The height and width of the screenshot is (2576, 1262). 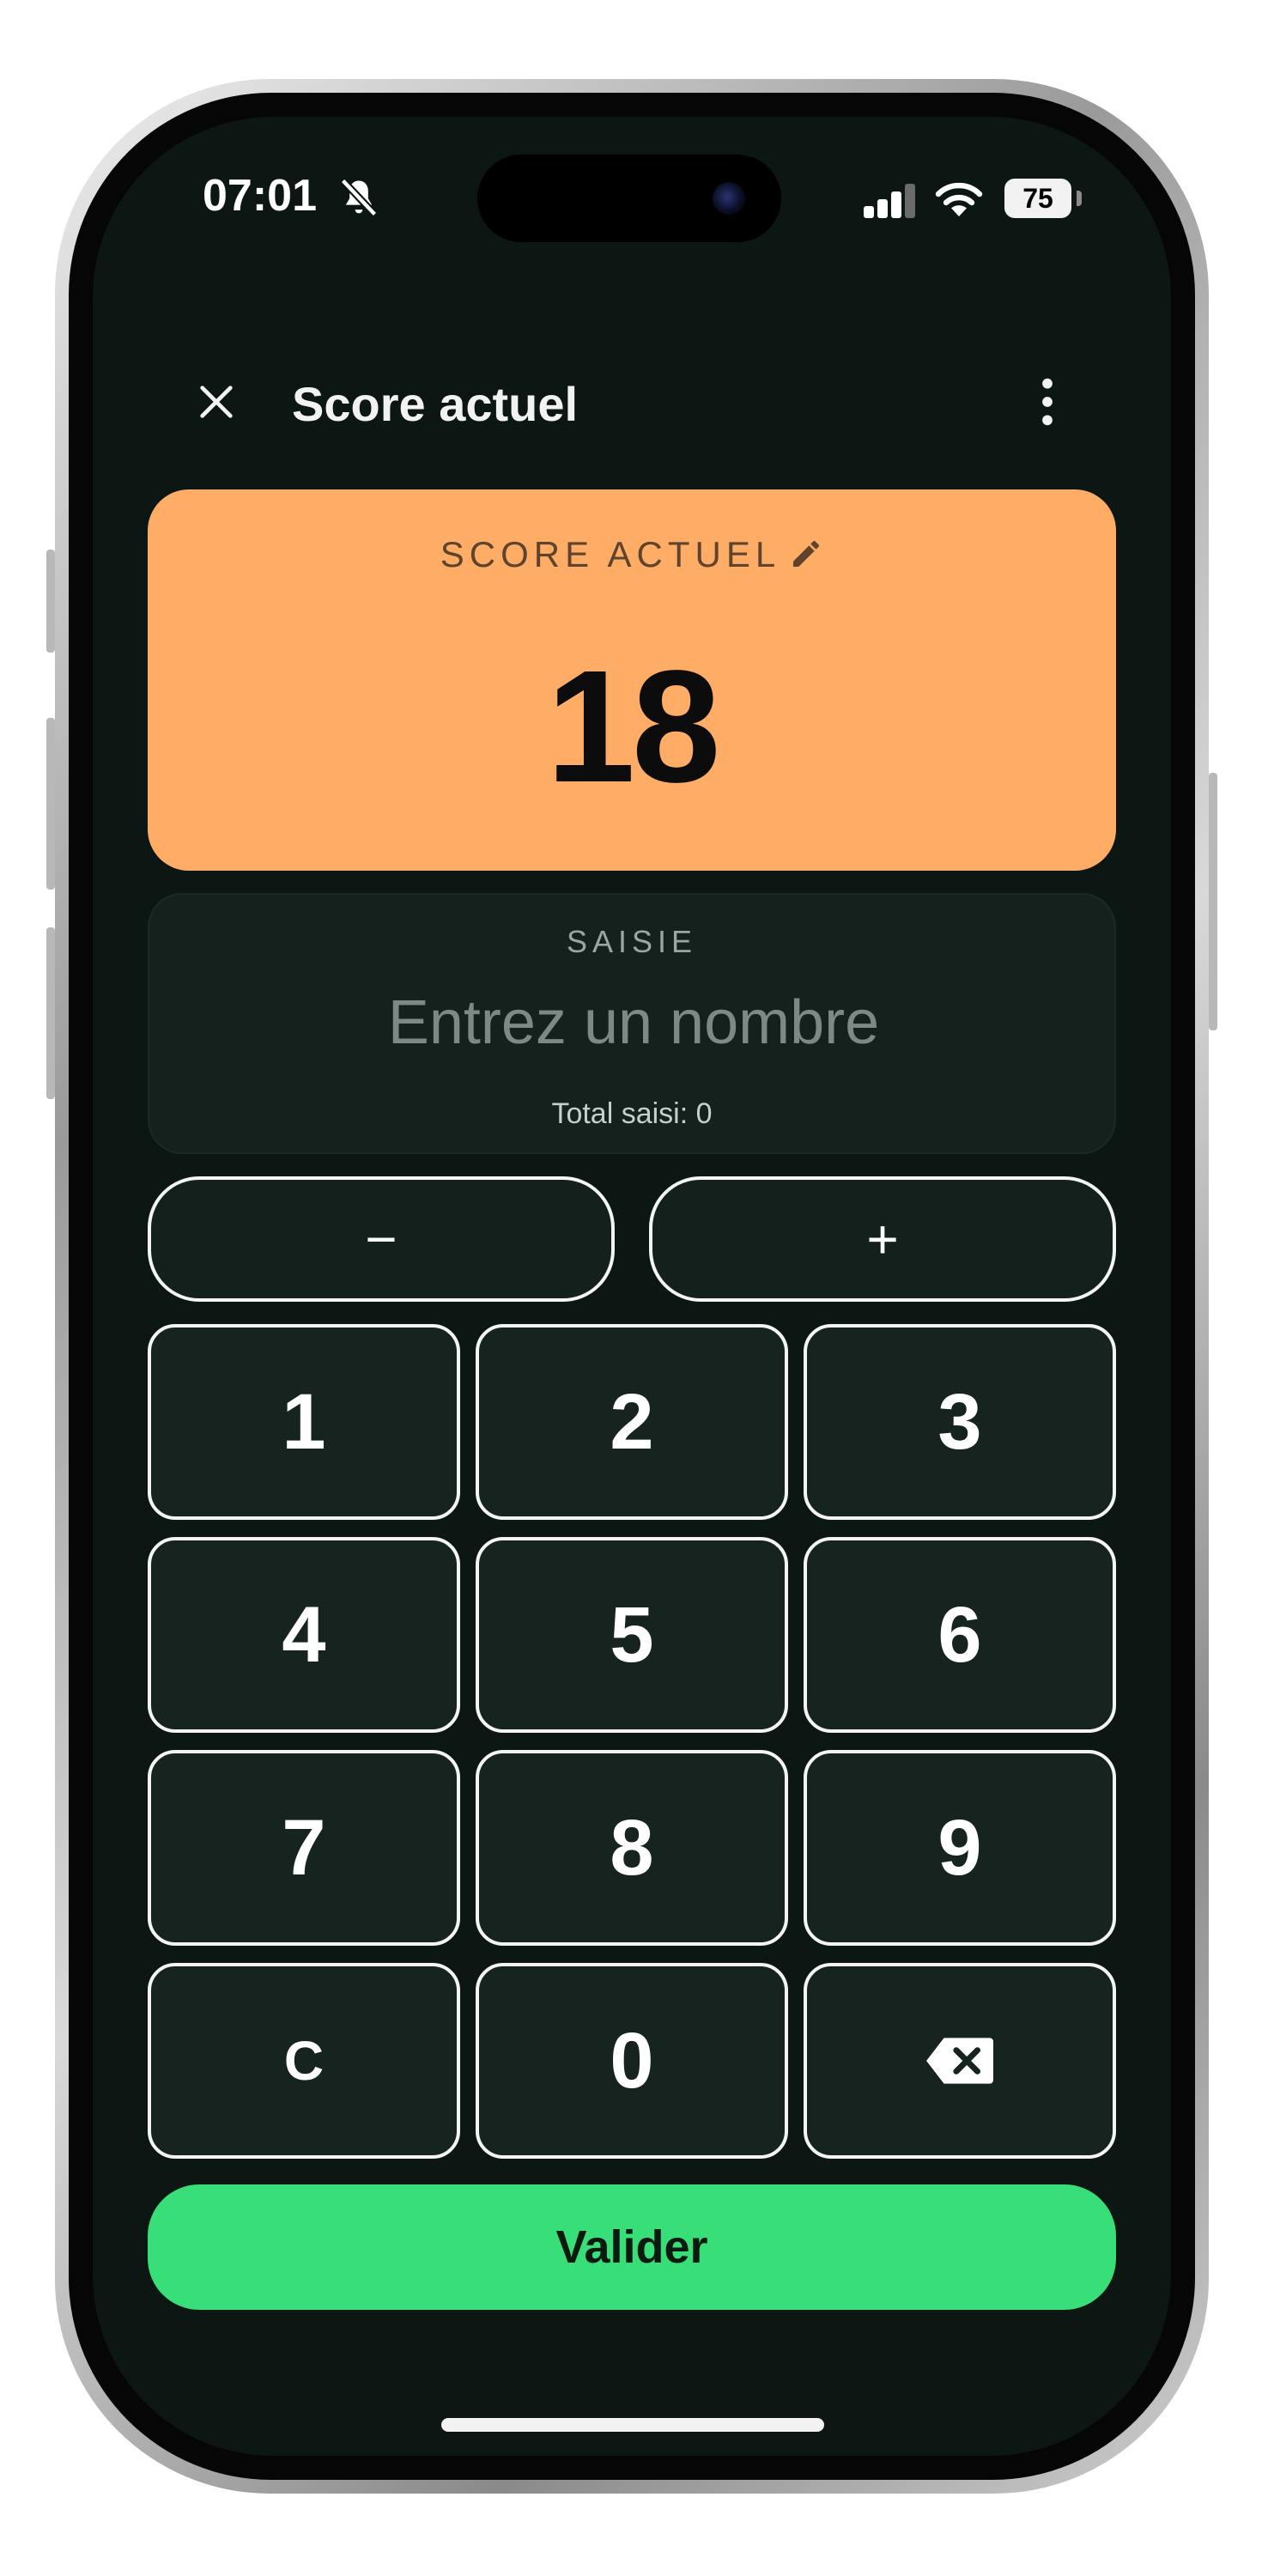 What do you see at coordinates (632, 2425) in the screenshot?
I see `home-indicator` at bounding box center [632, 2425].